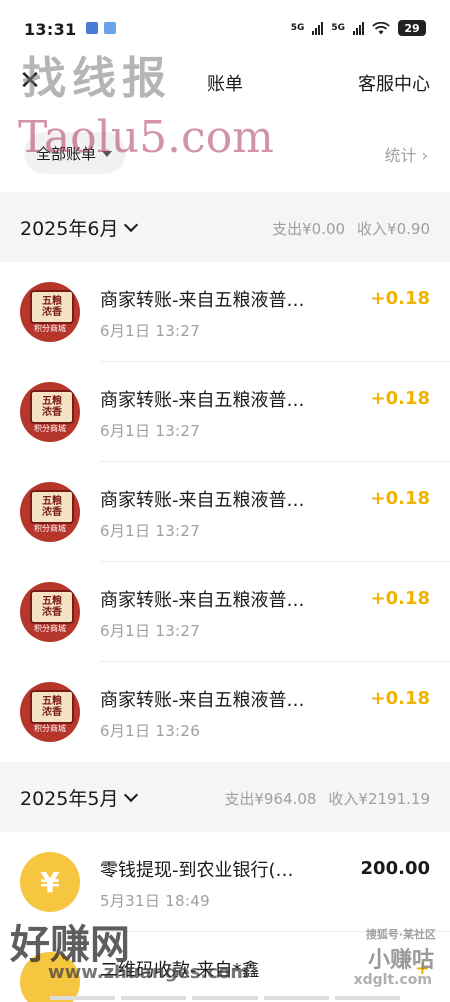 This screenshot has height=1002, width=450. I want to click on statistics-link: 统计 ›, so click(406, 154).